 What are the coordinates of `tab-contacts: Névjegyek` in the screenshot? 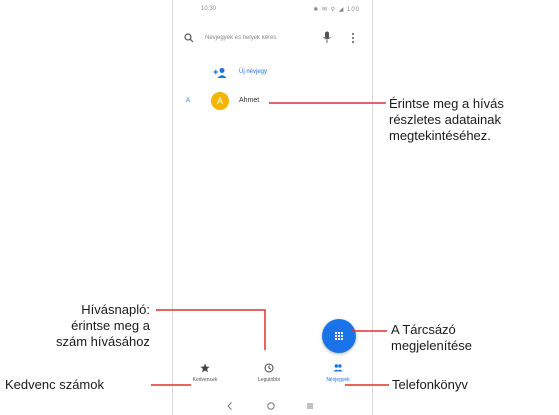 It's located at (338, 375).